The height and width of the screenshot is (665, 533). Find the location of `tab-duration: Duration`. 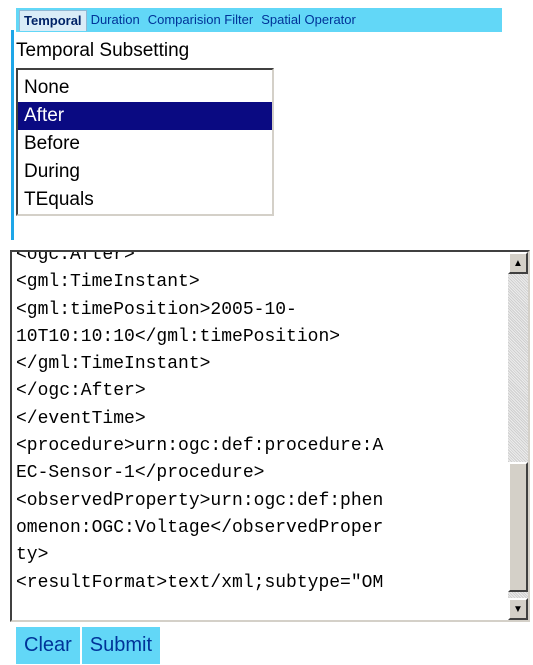

tab-duration: Duration is located at coordinates (115, 20).